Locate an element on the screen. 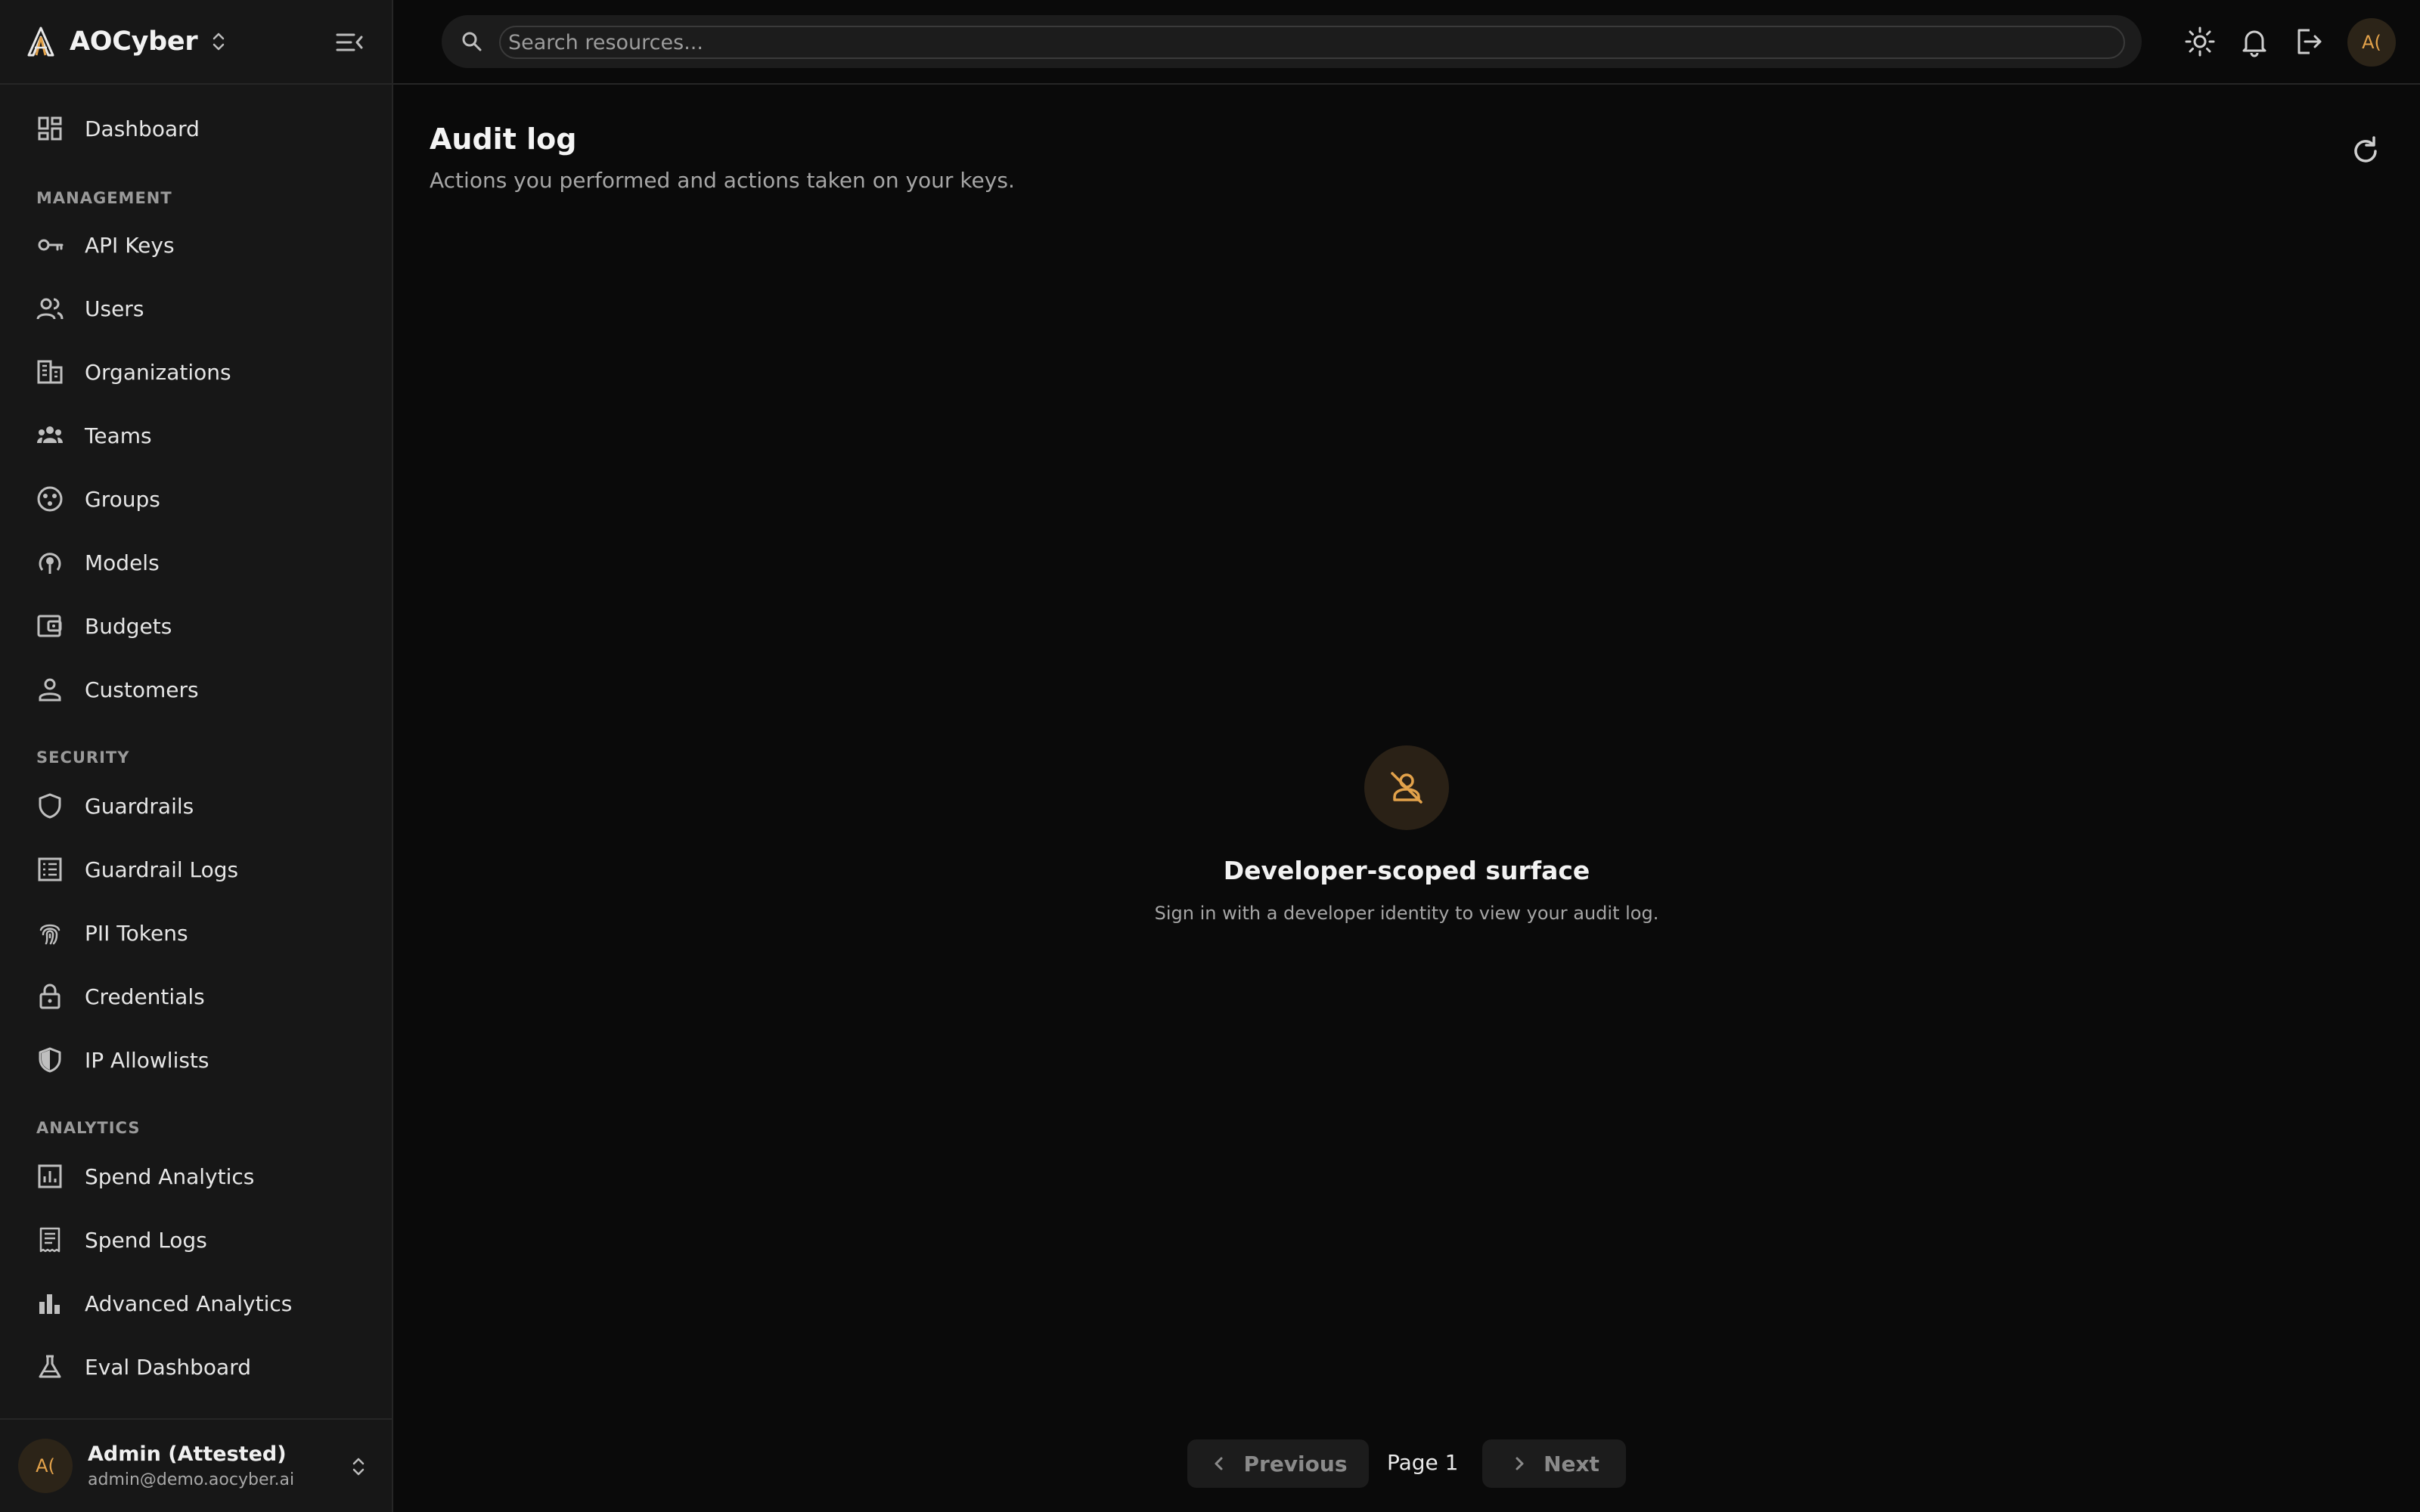  sidebar-item-eval-dashboard: Eval Dashboard is located at coordinates (196, 1367).